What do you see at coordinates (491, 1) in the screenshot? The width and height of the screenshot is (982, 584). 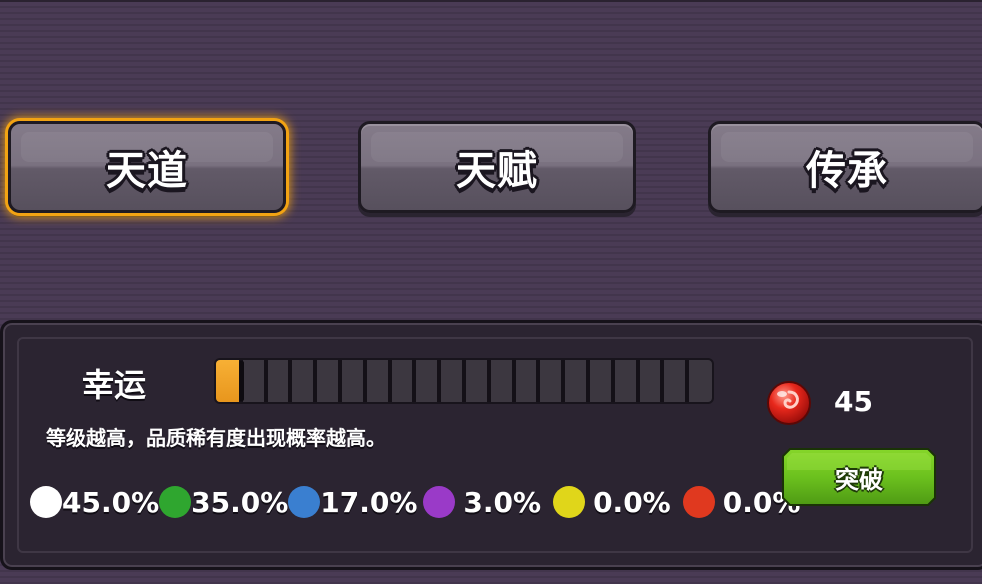 I see `top-border` at bounding box center [491, 1].